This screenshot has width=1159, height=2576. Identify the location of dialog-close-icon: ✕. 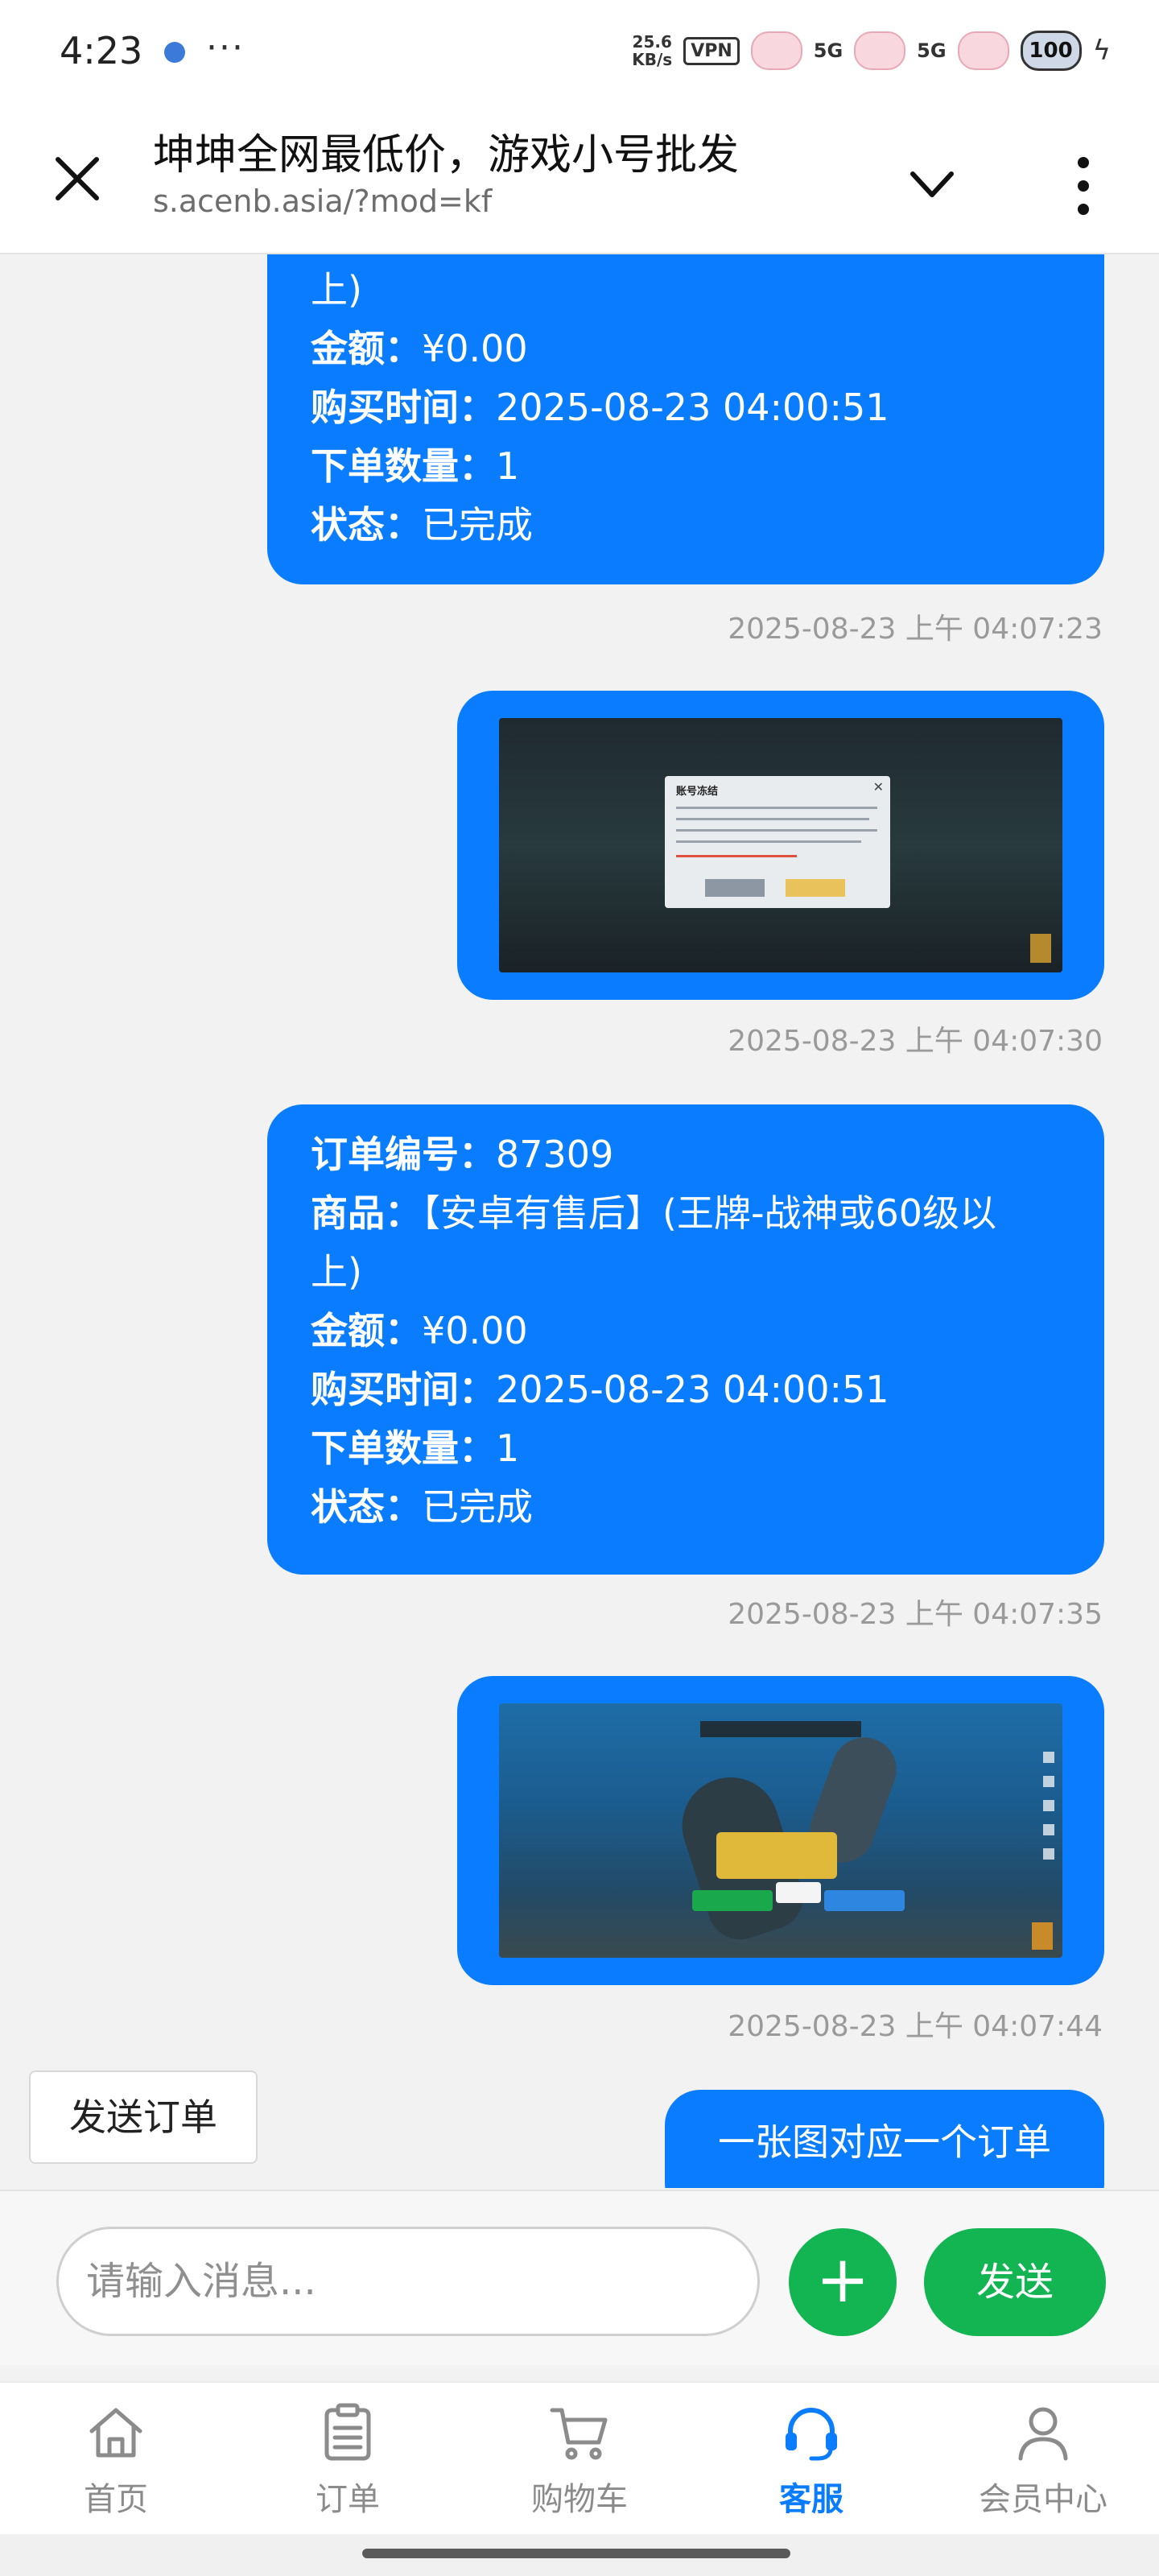
(878, 787).